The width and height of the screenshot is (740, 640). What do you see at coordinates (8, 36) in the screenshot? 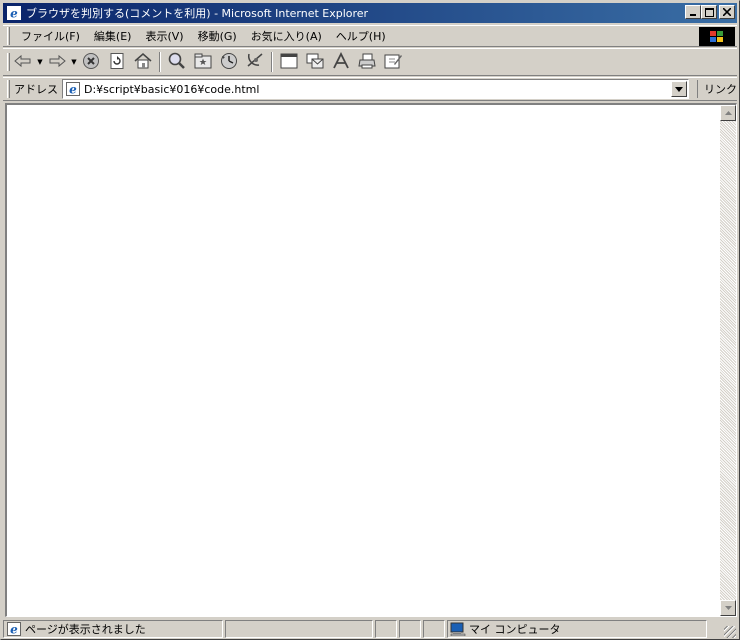
I see `menu-grip` at bounding box center [8, 36].